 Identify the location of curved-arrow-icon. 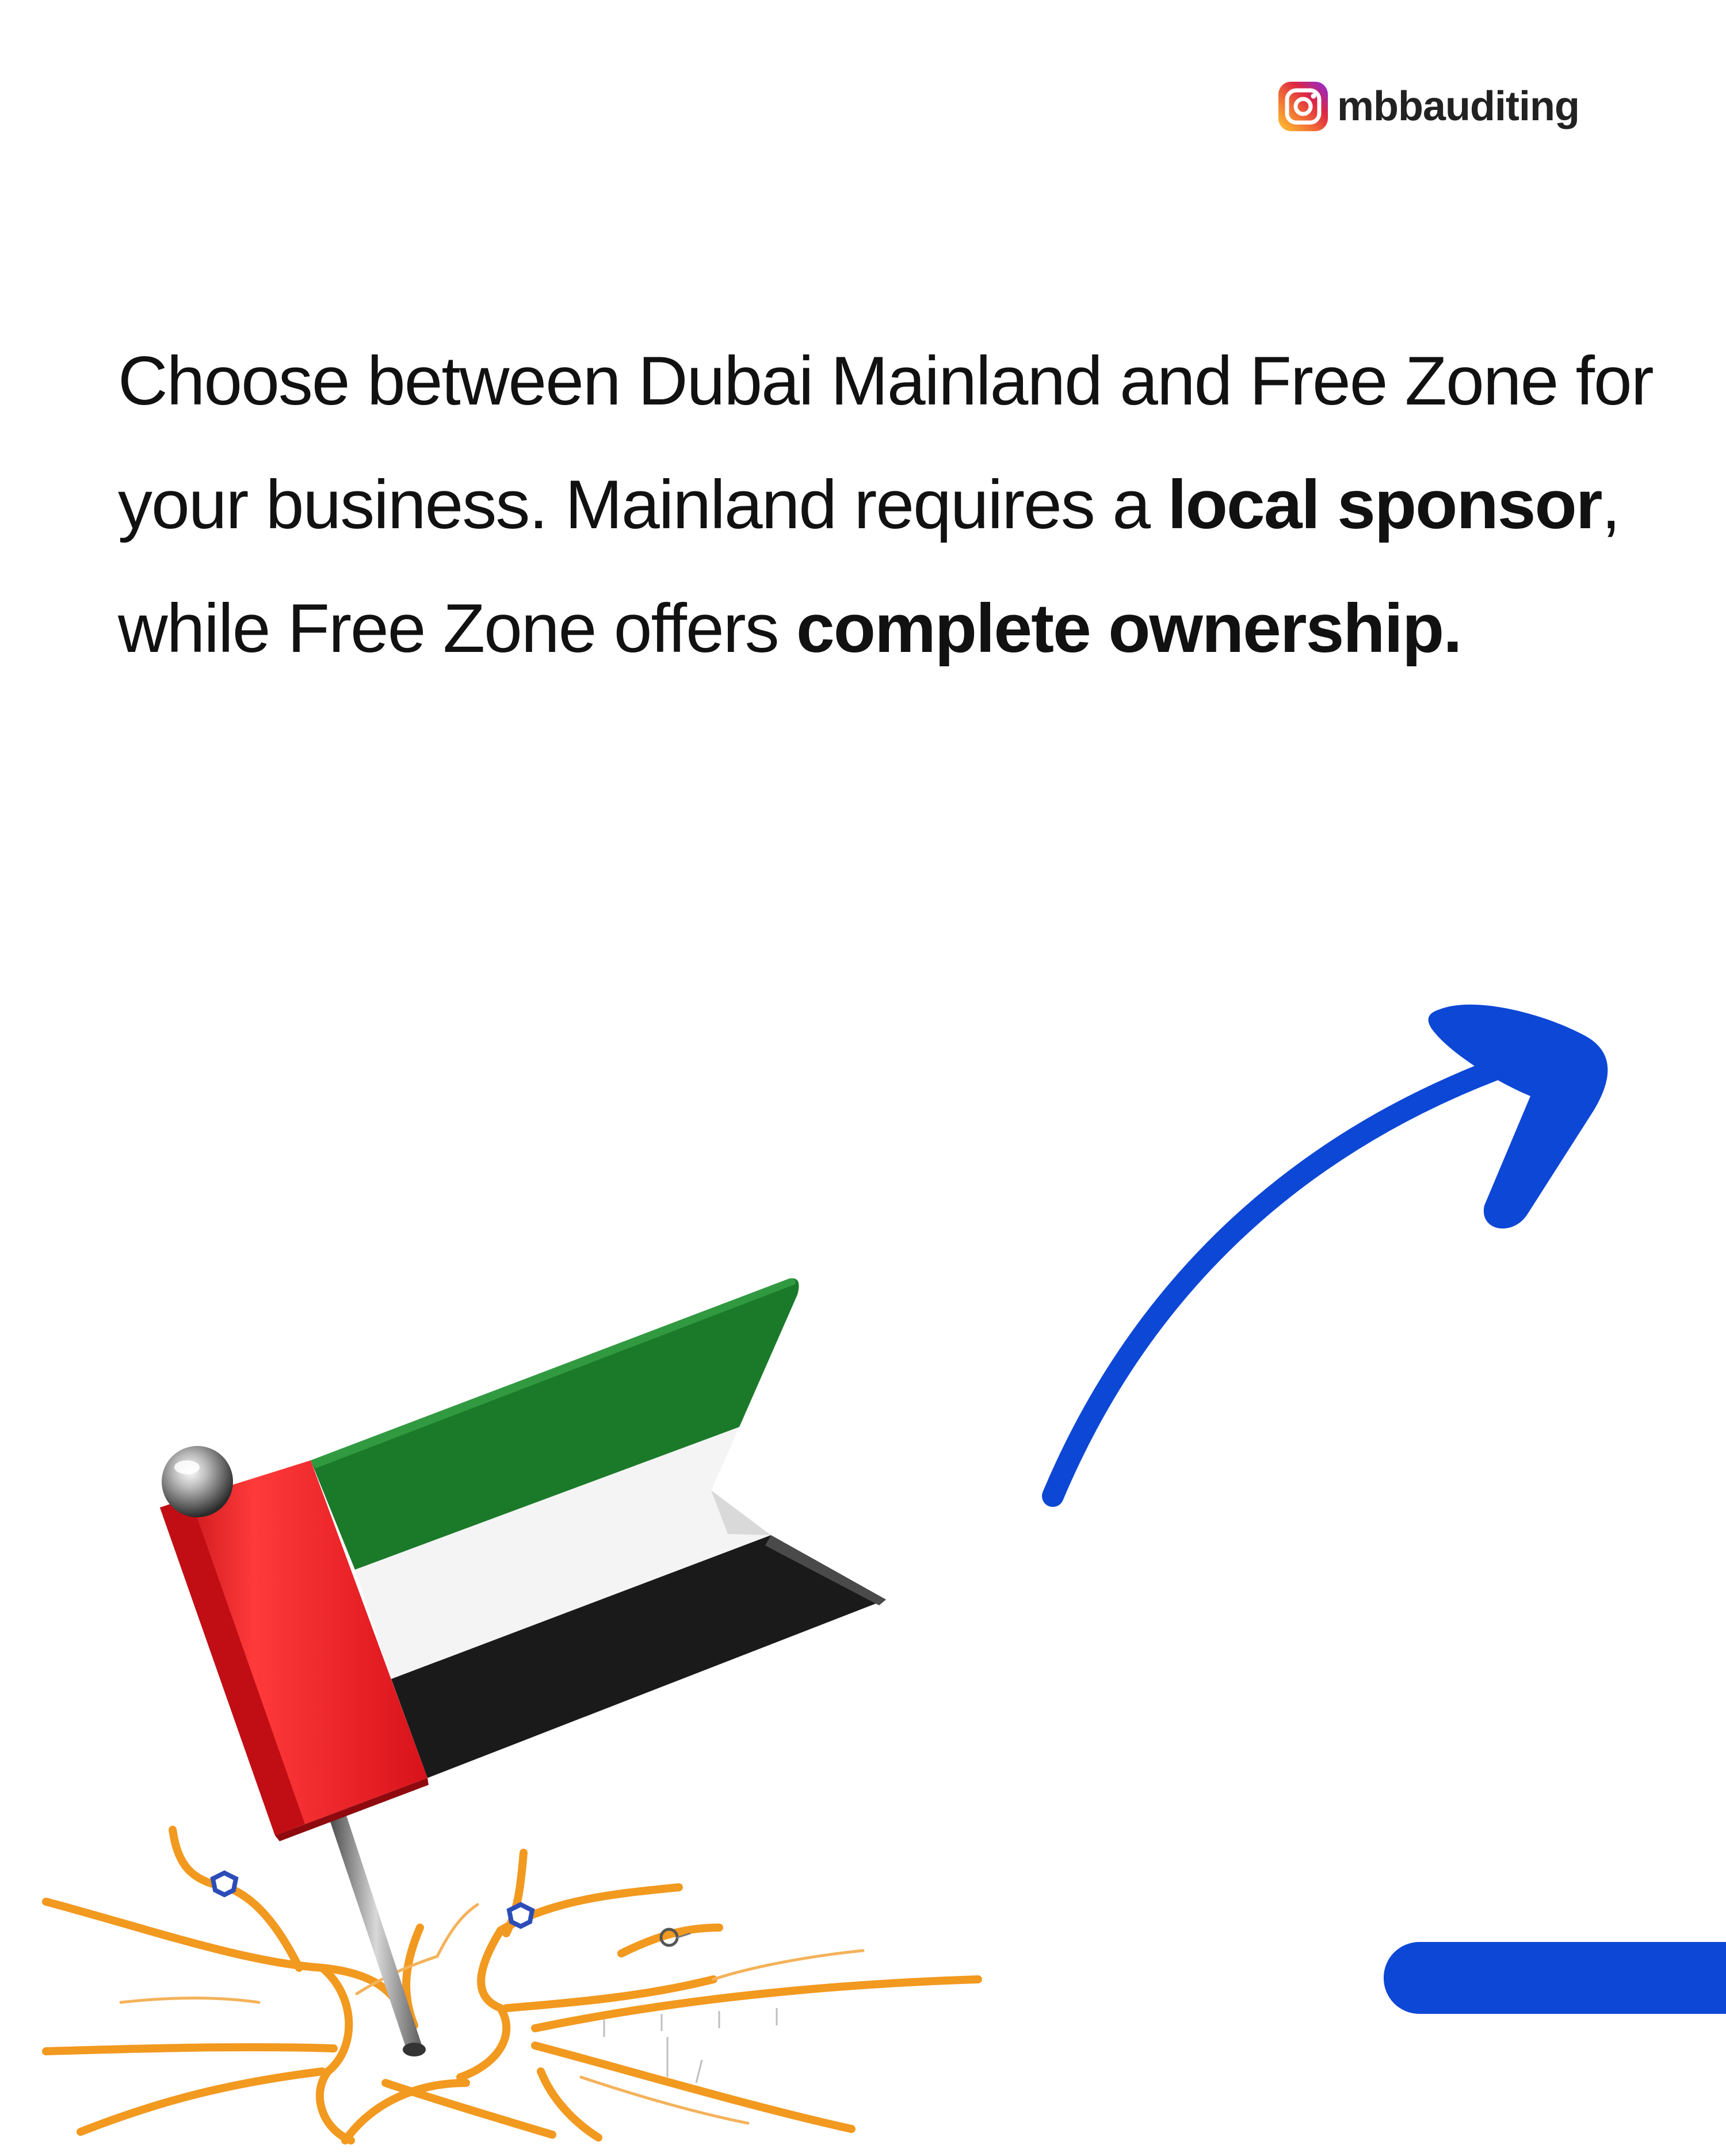
(1325, 1255).